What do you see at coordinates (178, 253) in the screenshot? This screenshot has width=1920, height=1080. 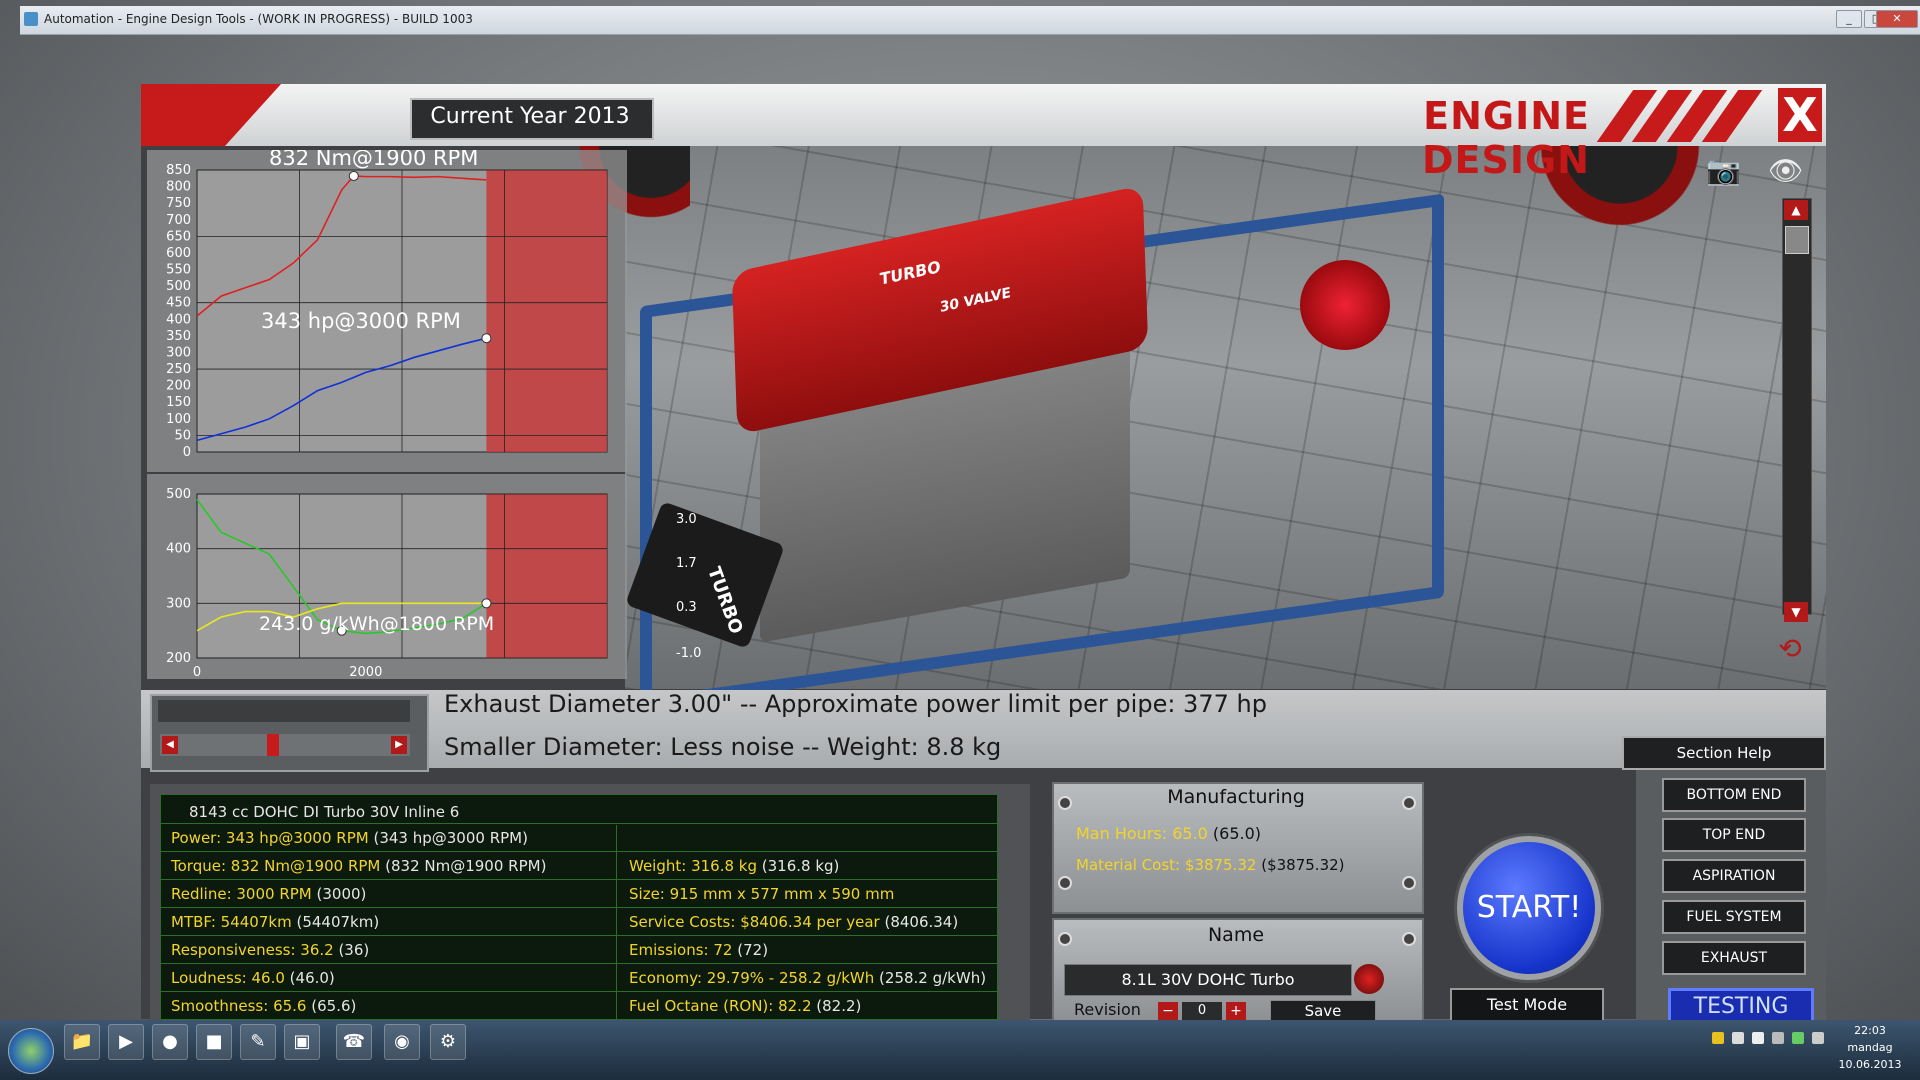 I see `y-tick-label: 600` at bounding box center [178, 253].